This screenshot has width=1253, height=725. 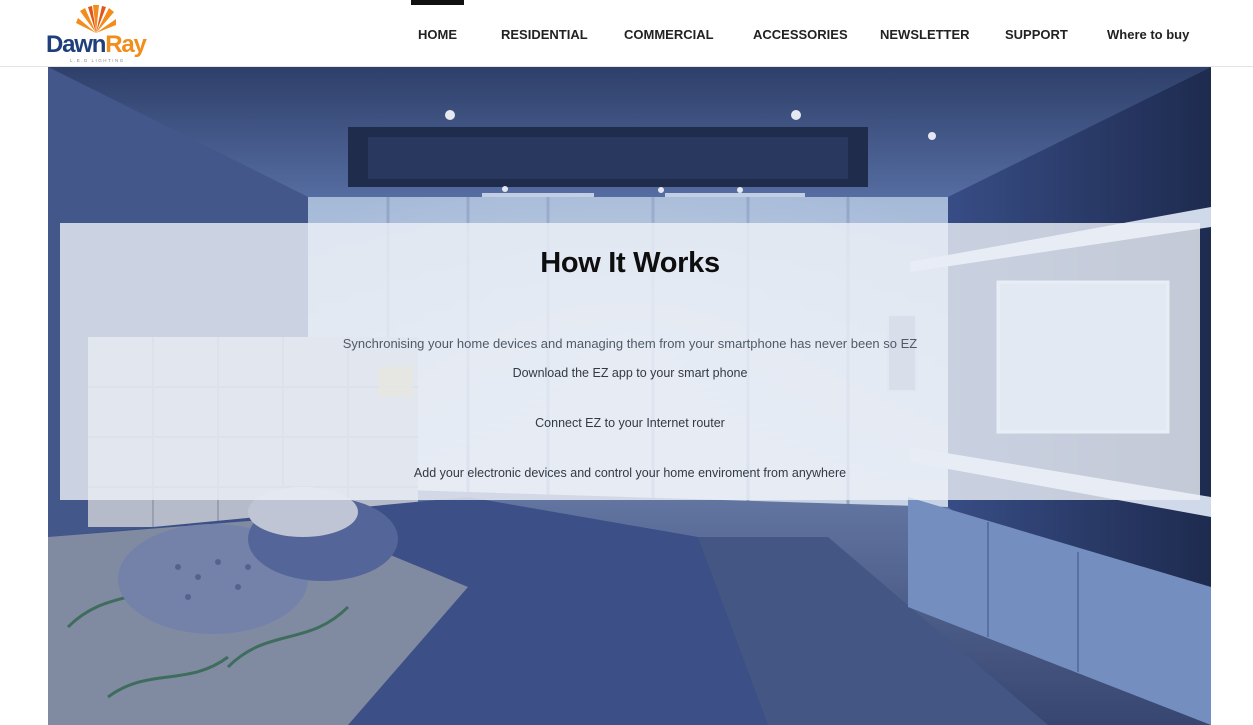 I want to click on step-2: Connect EZ to your Internet router, so click(x=630, y=423).